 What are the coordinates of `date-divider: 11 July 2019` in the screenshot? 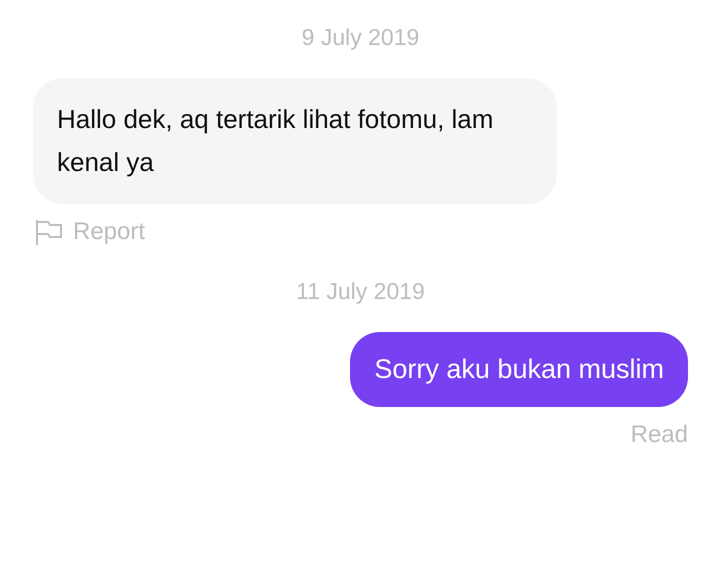 It's located at (360, 291).